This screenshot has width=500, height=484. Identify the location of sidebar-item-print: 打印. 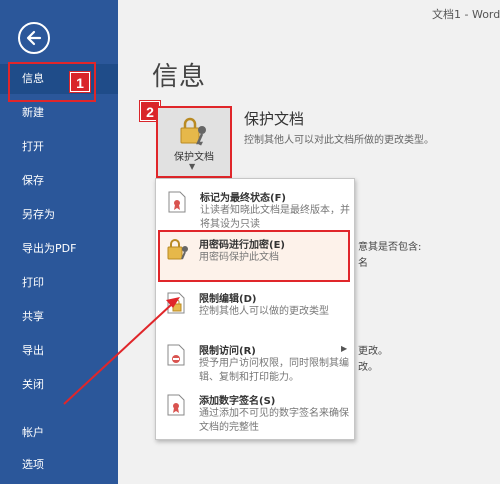
(59, 283).